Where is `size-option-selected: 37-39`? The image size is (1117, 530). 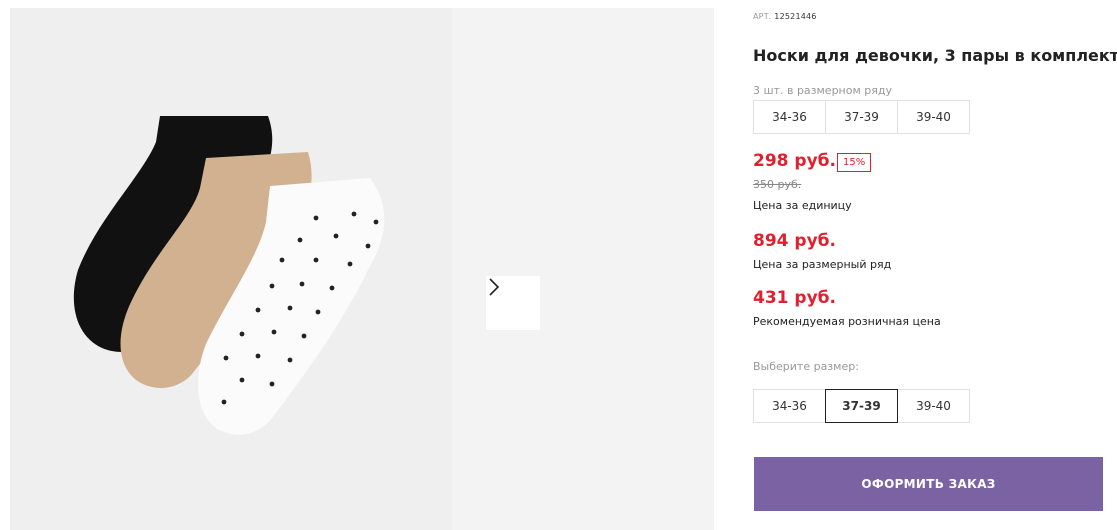
size-option-selected: 37-39 is located at coordinates (861, 406).